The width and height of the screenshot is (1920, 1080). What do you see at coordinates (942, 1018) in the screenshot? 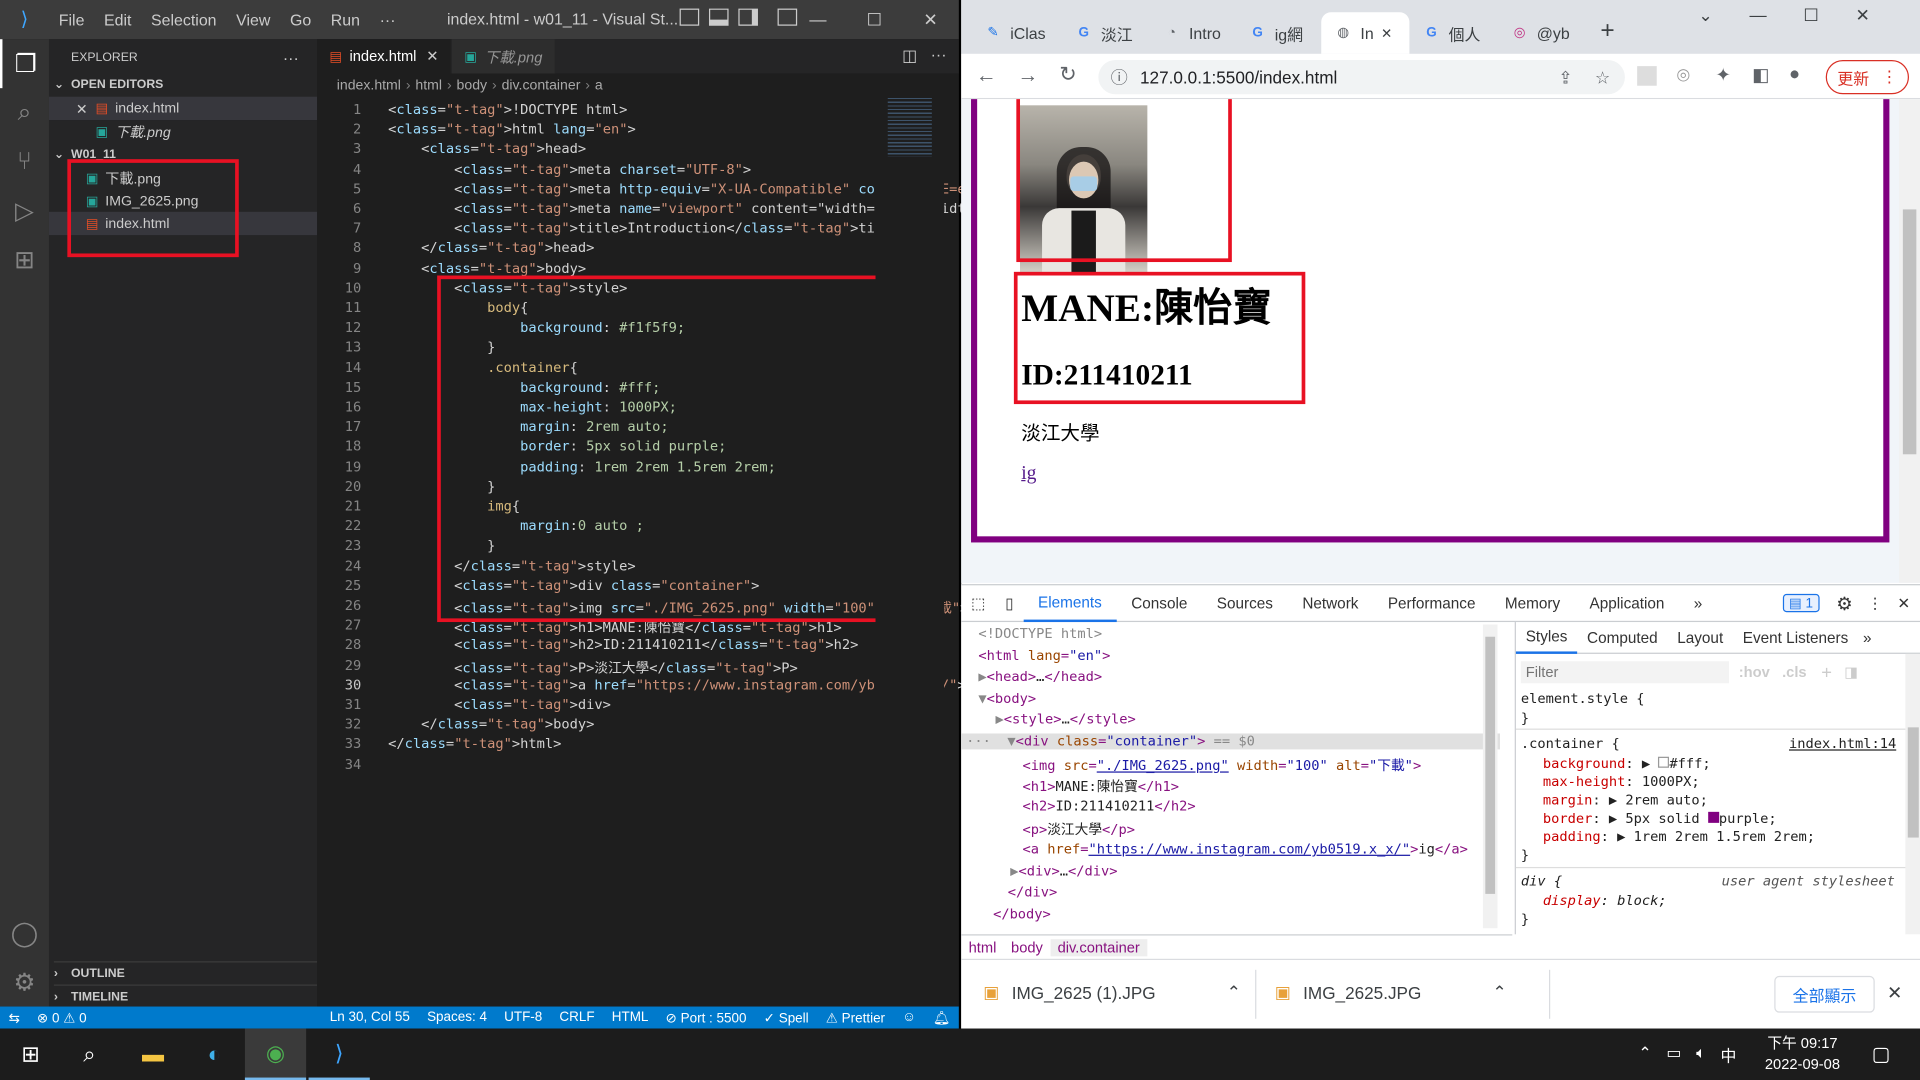
I see `notifications-bell-icon: 🔔︎` at bounding box center [942, 1018].